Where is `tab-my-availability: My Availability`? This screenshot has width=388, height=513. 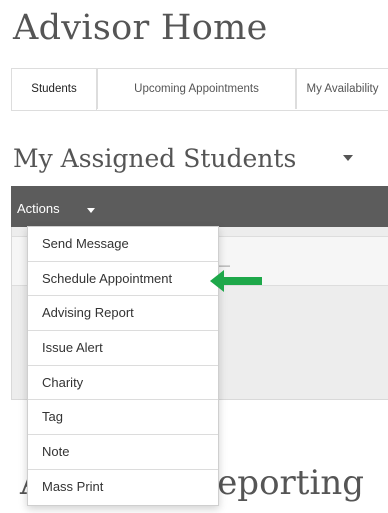 tab-my-availability: My Availability is located at coordinates (342, 88).